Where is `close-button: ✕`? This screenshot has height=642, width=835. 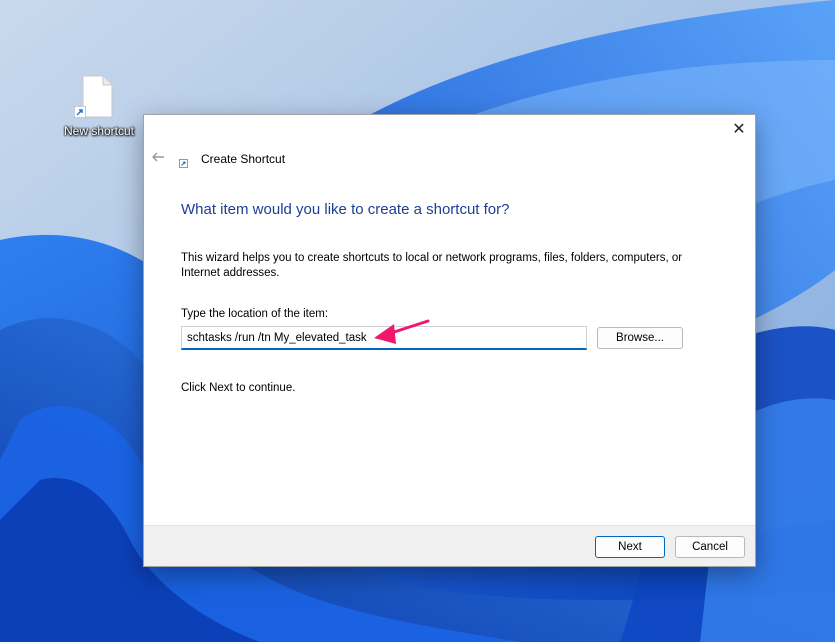 close-button: ✕ is located at coordinates (739, 129).